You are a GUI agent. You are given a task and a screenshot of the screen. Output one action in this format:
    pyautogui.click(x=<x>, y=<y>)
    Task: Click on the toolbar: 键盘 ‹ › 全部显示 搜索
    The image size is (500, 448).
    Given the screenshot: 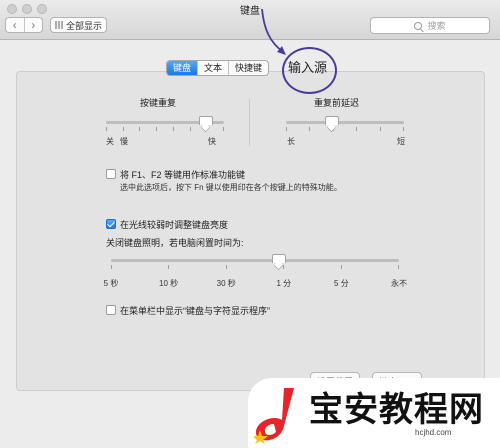 What is the action you would take?
    pyautogui.click(x=250, y=20)
    